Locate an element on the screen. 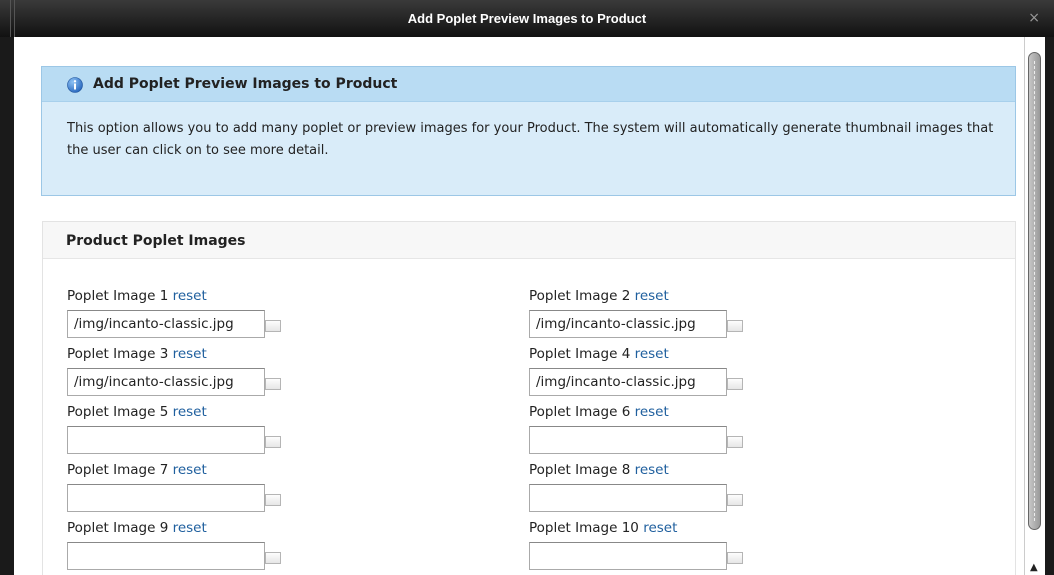 The width and height of the screenshot is (1054, 575). title-bar: Add Poplet Preview Images to Product × is located at coordinates (527, 18).